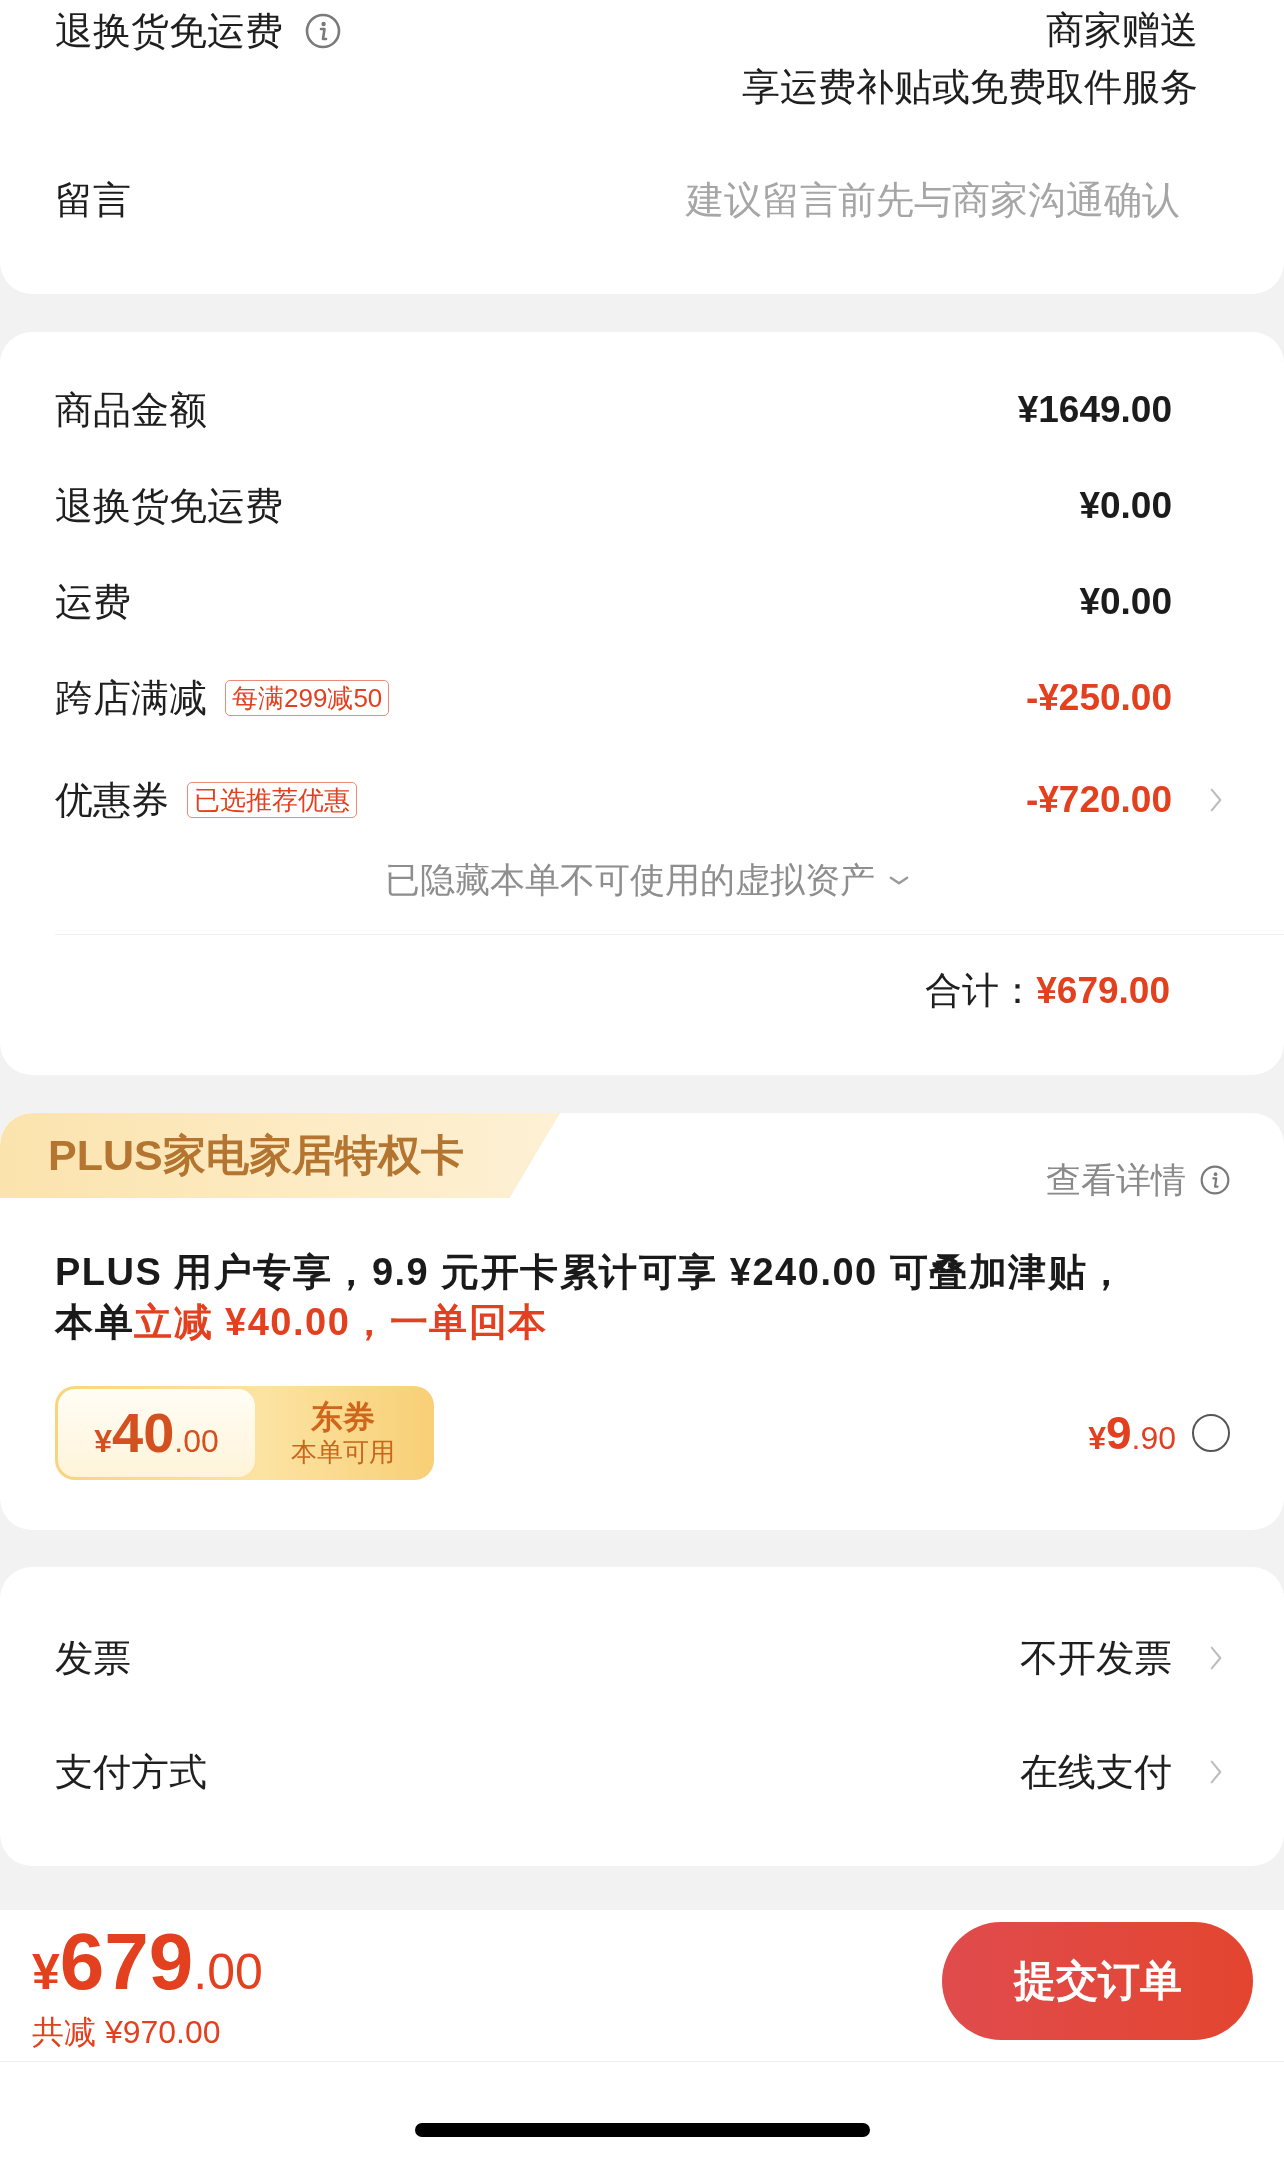  Describe the element at coordinates (1097, 1981) in the screenshot. I see `submit-order-button: 提交订单` at that location.